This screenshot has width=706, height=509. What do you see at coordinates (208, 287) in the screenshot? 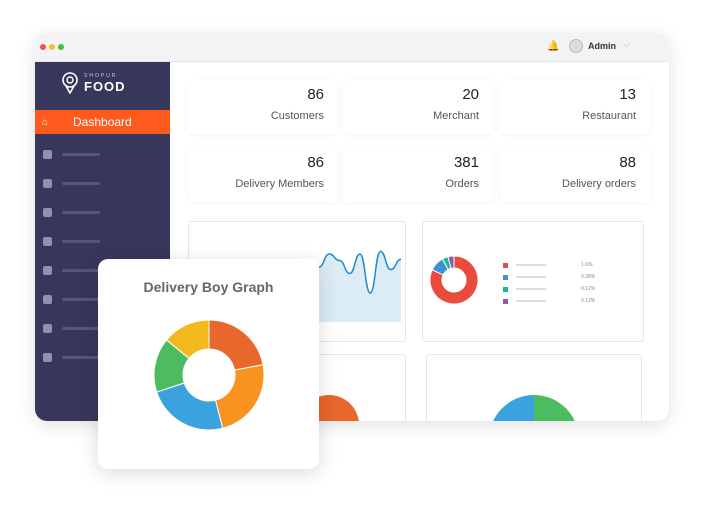
I see `chart-title: Delivery Boy Graph` at bounding box center [208, 287].